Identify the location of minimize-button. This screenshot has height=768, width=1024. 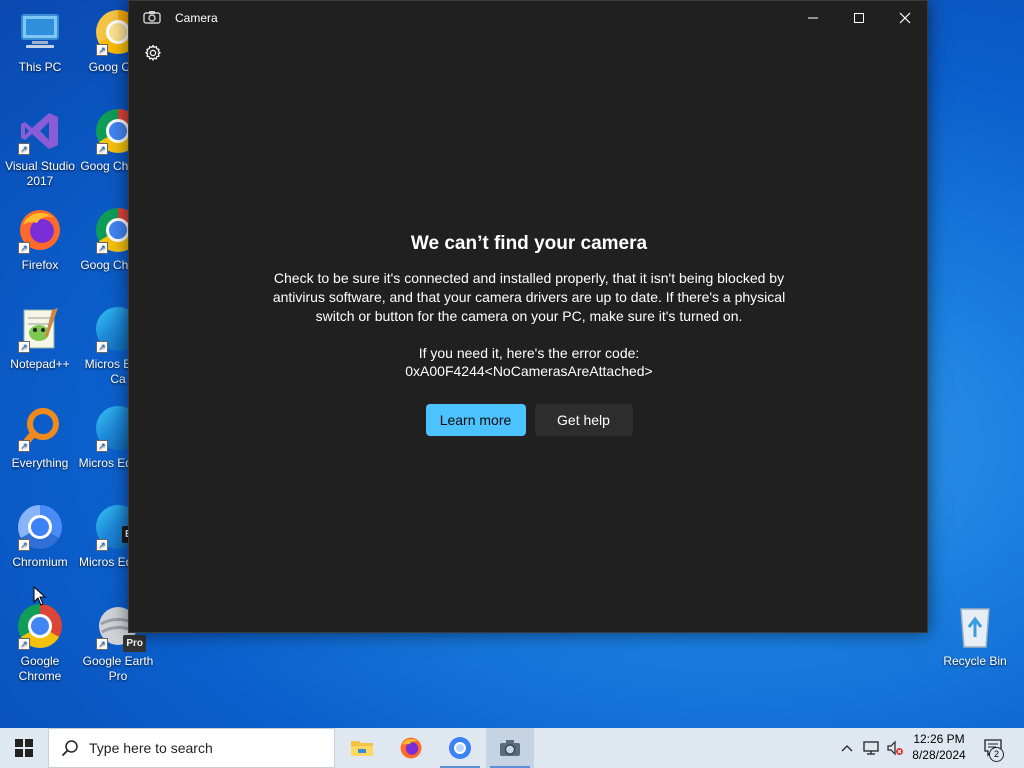
(813, 18).